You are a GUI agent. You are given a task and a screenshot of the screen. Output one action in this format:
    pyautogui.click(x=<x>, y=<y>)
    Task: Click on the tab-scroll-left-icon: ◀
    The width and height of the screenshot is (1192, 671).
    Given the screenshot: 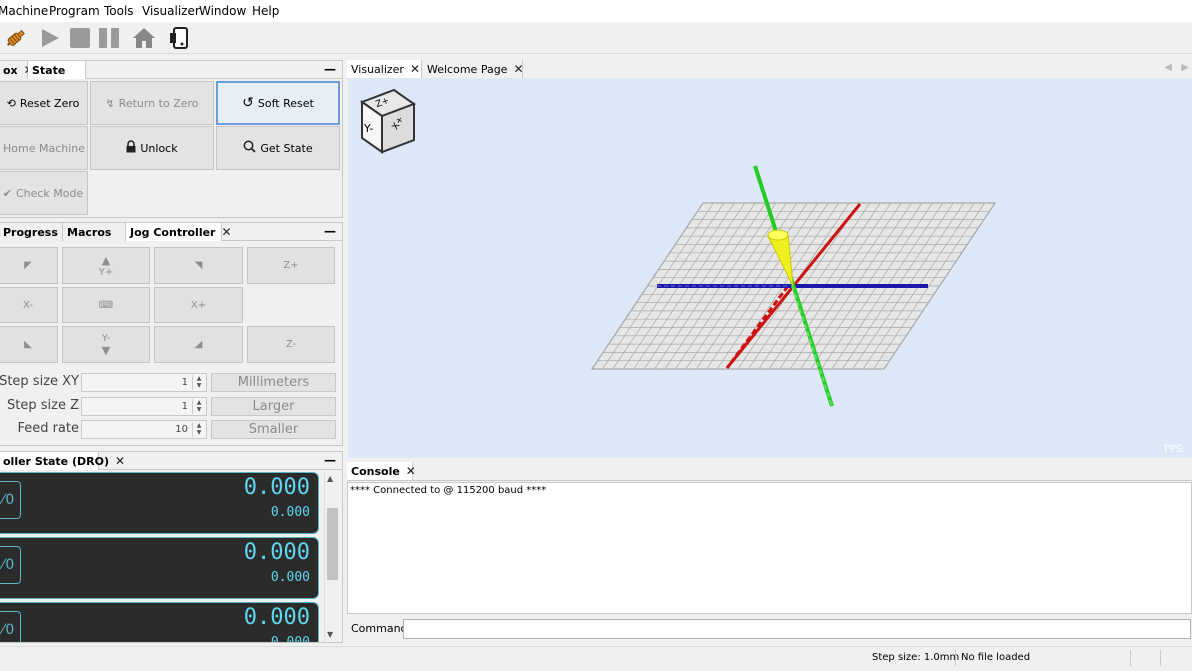 What is the action you would take?
    pyautogui.click(x=1168, y=67)
    